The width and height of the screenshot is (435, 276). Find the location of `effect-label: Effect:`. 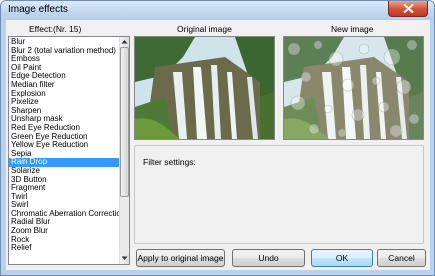

effect-label: Effect: is located at coordinates (41, 29).